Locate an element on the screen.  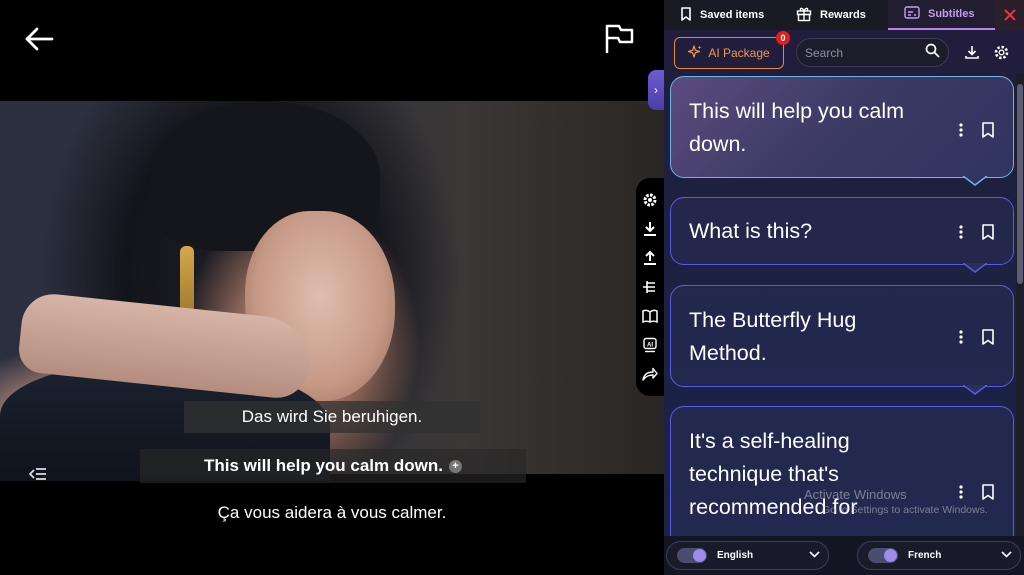
back-arrow-icon is located at coordinates (39, 39).